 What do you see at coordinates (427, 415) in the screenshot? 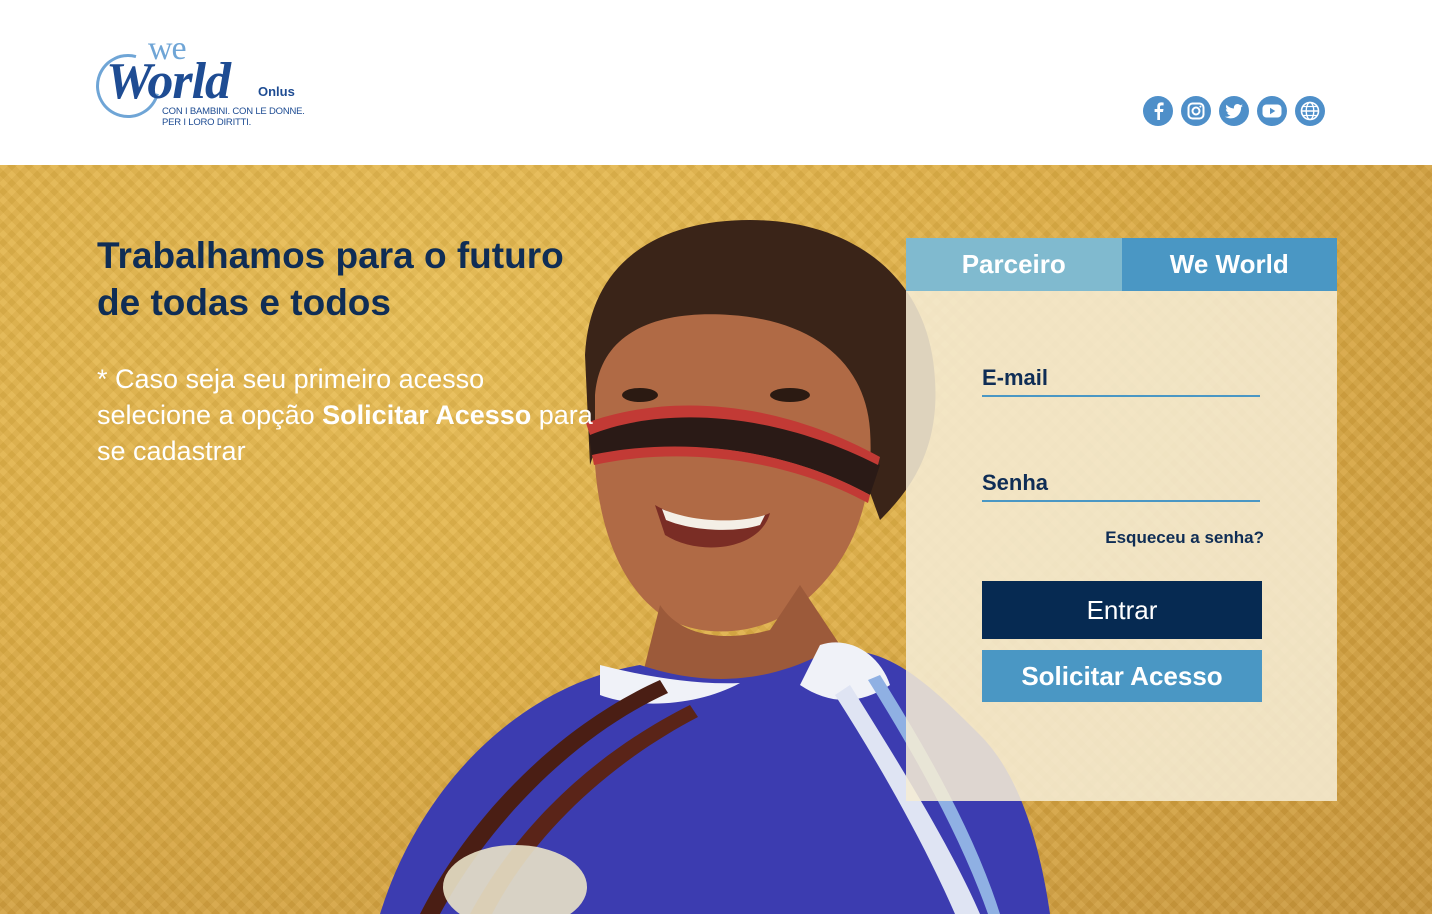
I see `notice-highlight: Solicitar Acesso` at bounding box center [427, 415].